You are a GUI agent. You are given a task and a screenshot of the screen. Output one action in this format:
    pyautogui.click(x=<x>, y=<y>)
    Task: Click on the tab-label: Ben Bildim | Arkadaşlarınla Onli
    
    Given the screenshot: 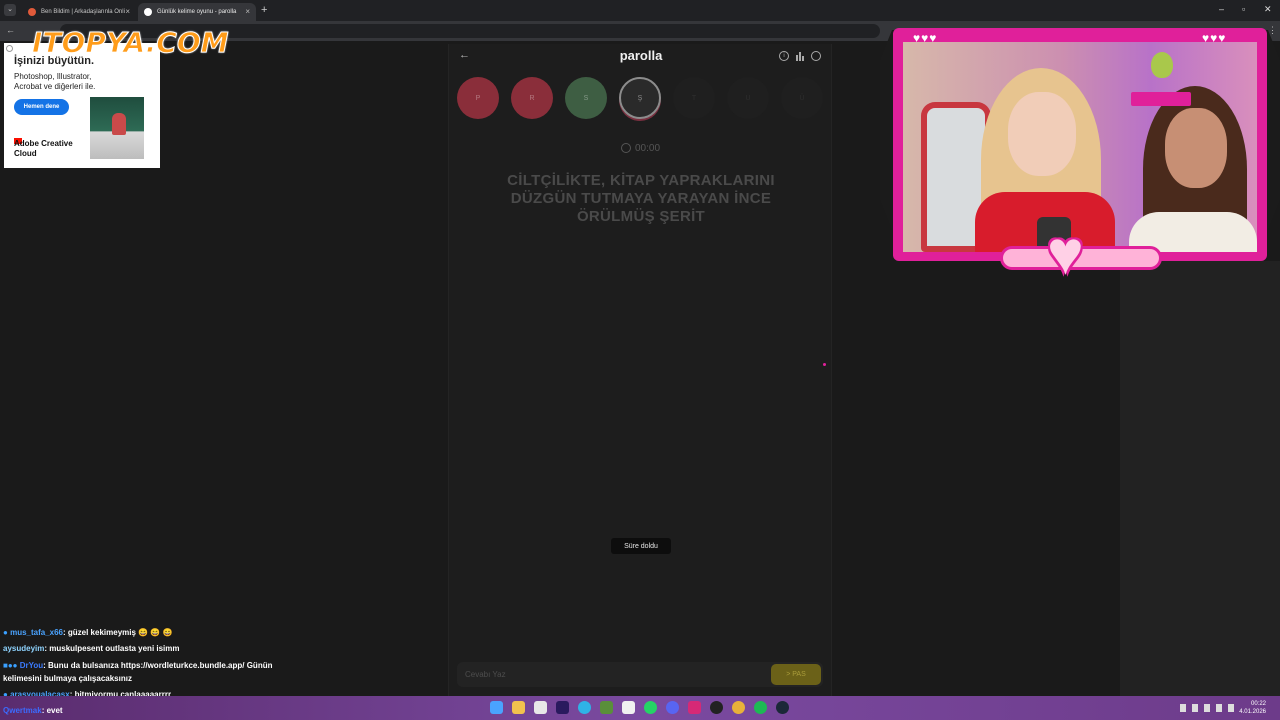 What is the action you would take?
    pyautogui.click(x=83, y=12)
    